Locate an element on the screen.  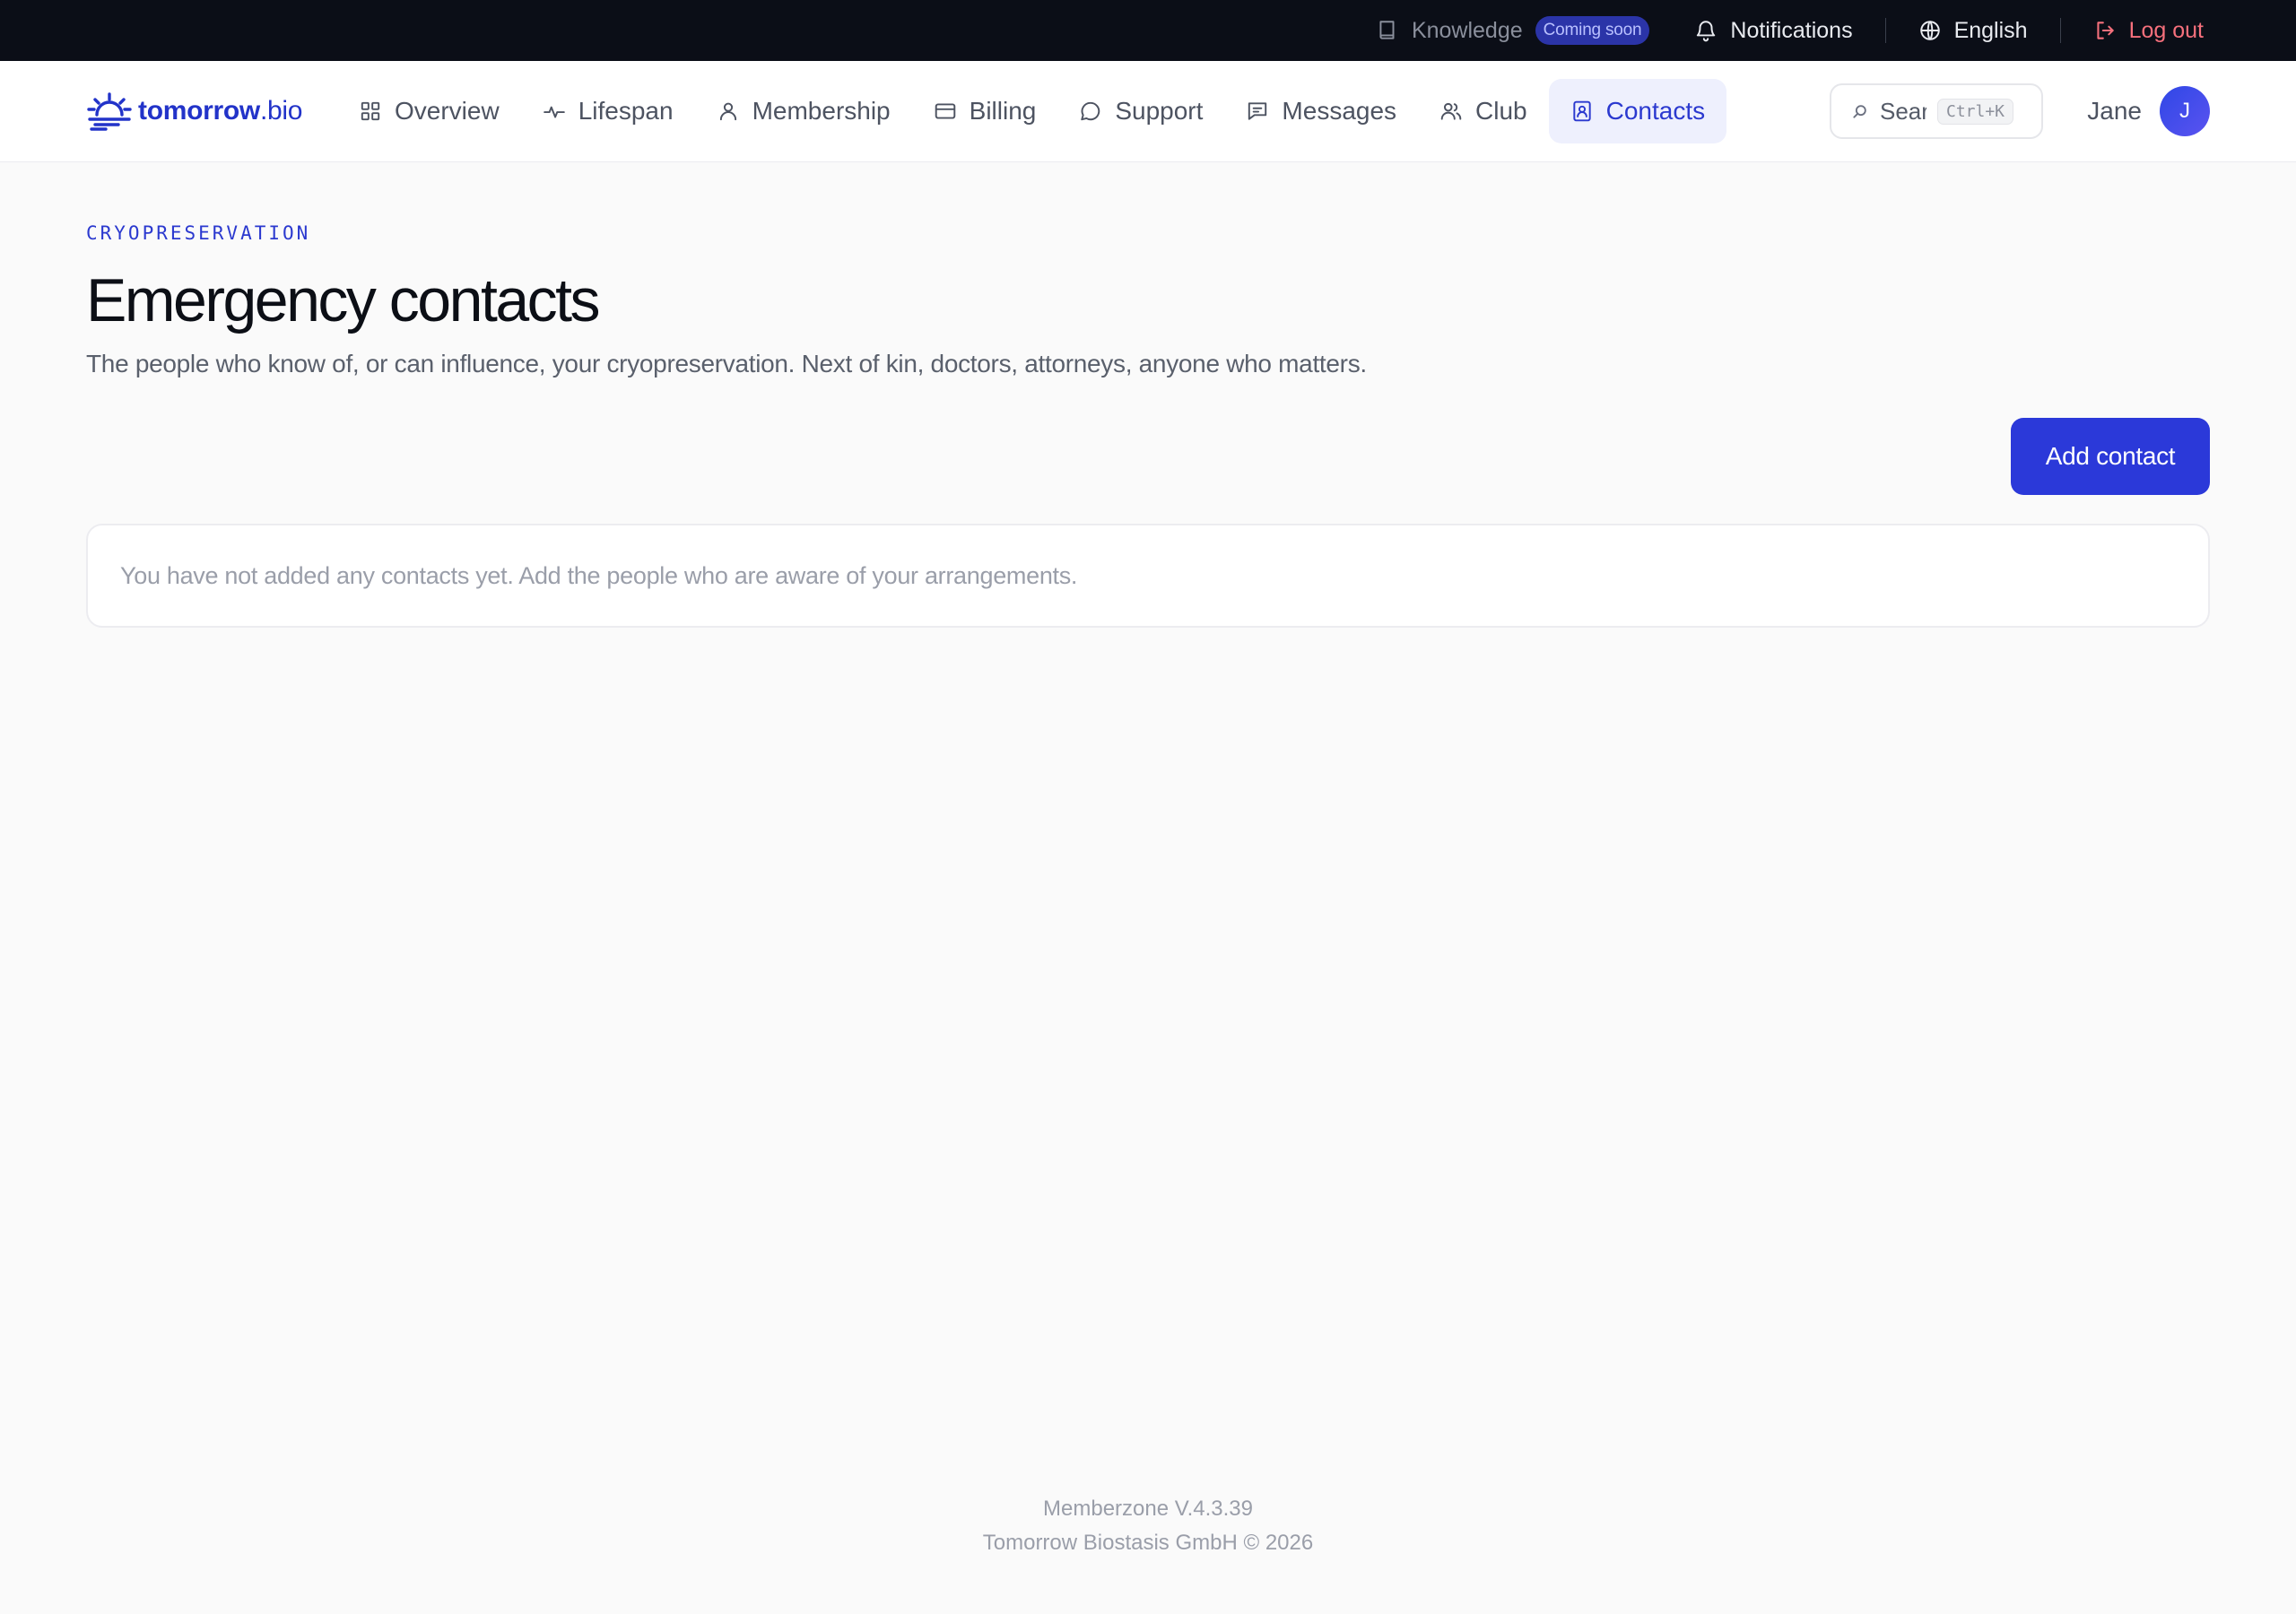
user-name: Jane is located at coordinates (2114, 111).